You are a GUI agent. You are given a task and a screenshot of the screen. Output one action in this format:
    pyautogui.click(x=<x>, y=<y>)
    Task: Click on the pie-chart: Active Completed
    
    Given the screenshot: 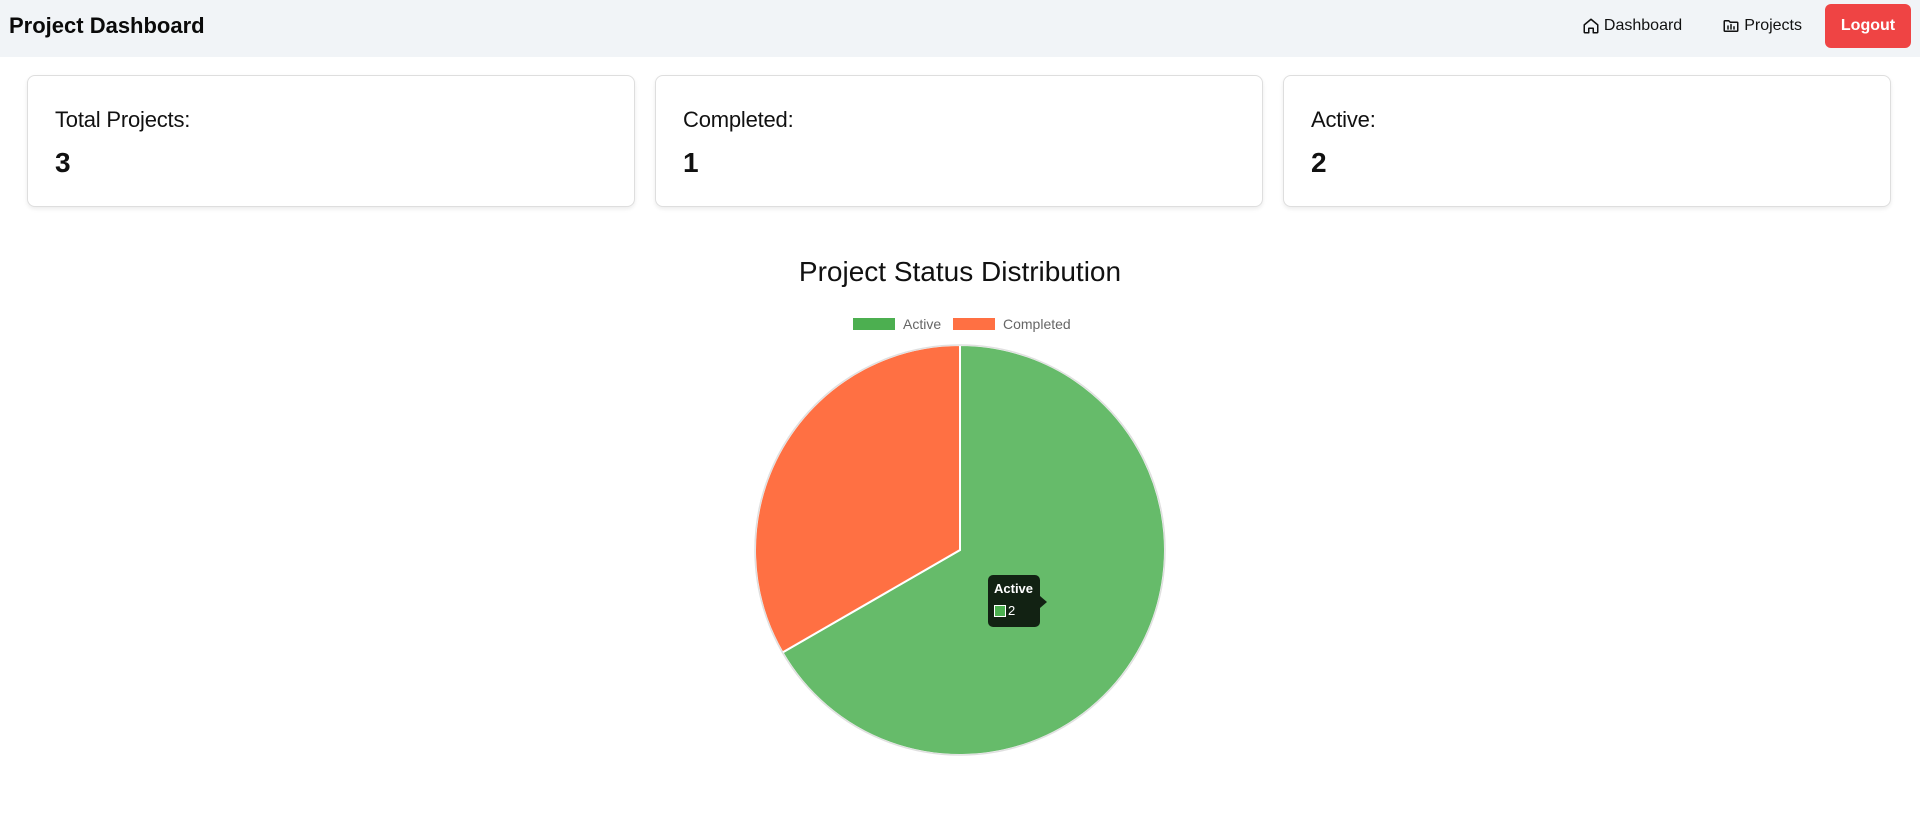 What is the action you would take?
    pyautogui.click(x=960, y=536)
    